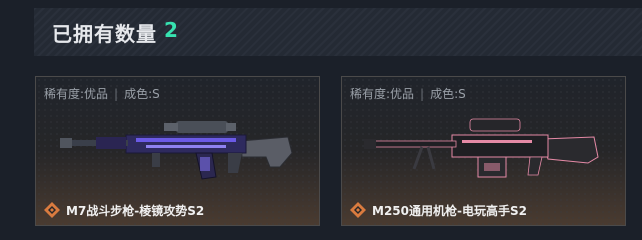 This screenshot has height=240, width=642. I want to click on weapon-rifle-icon, so click(176, 150).